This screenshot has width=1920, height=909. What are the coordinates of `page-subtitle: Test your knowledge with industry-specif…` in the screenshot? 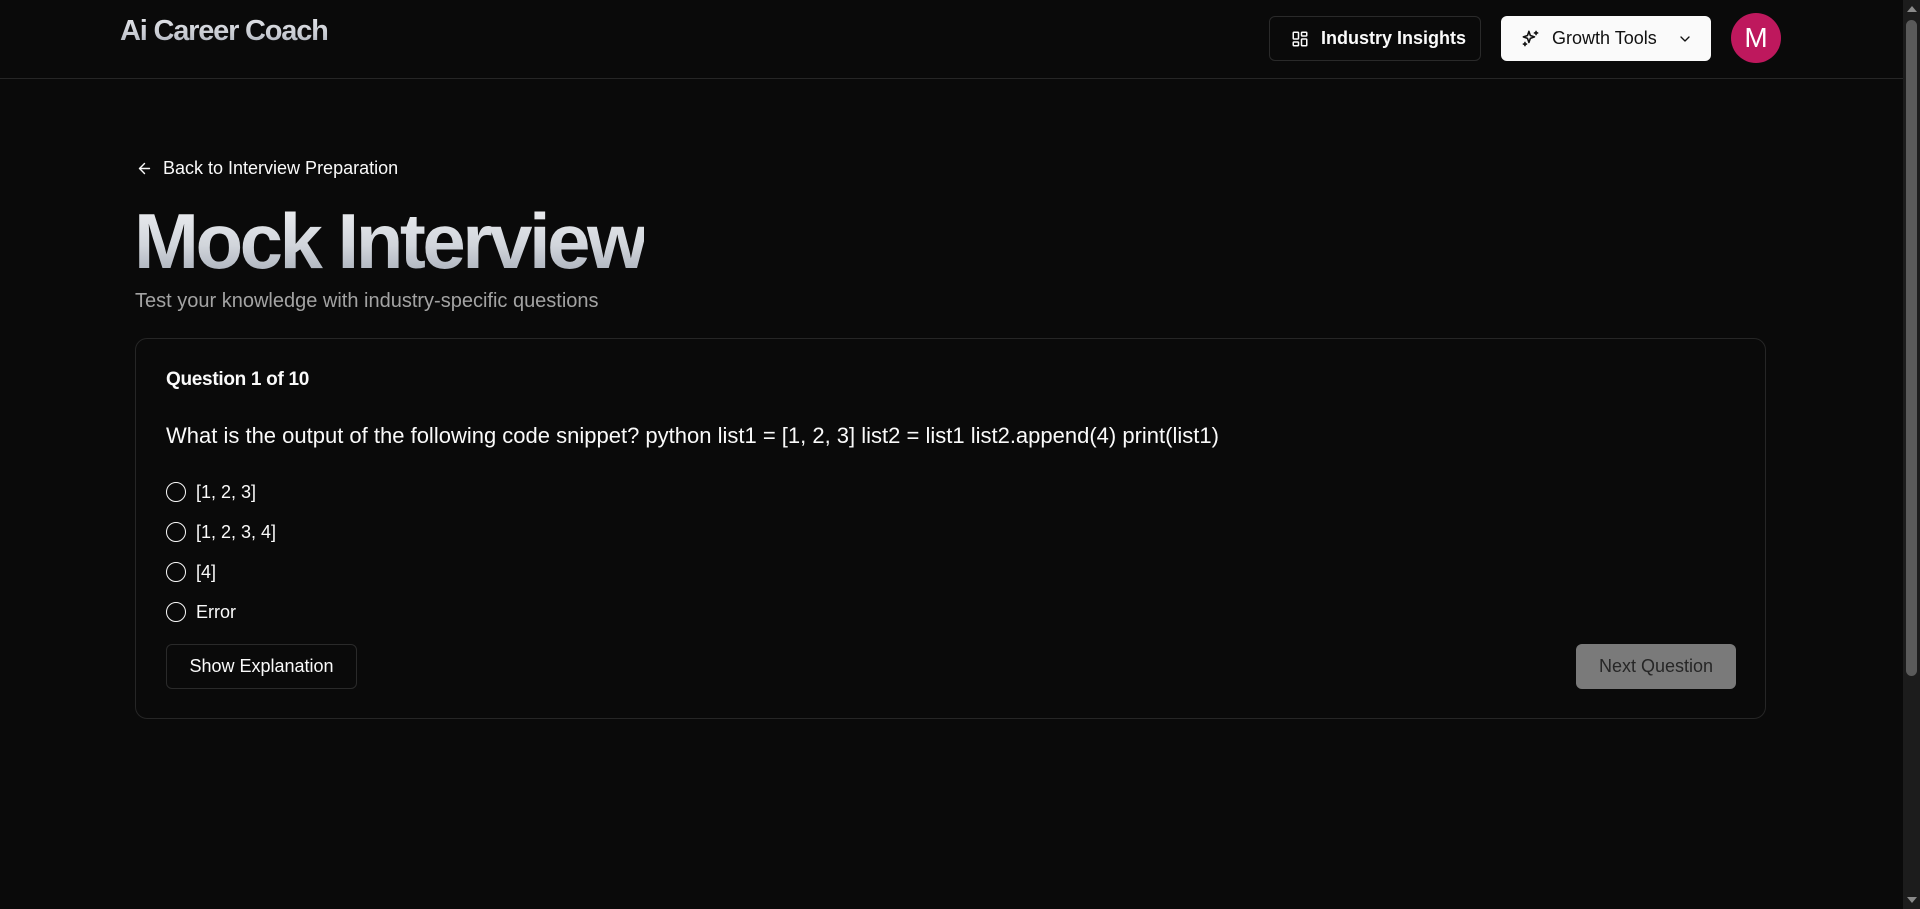 It's located at (367, 301).